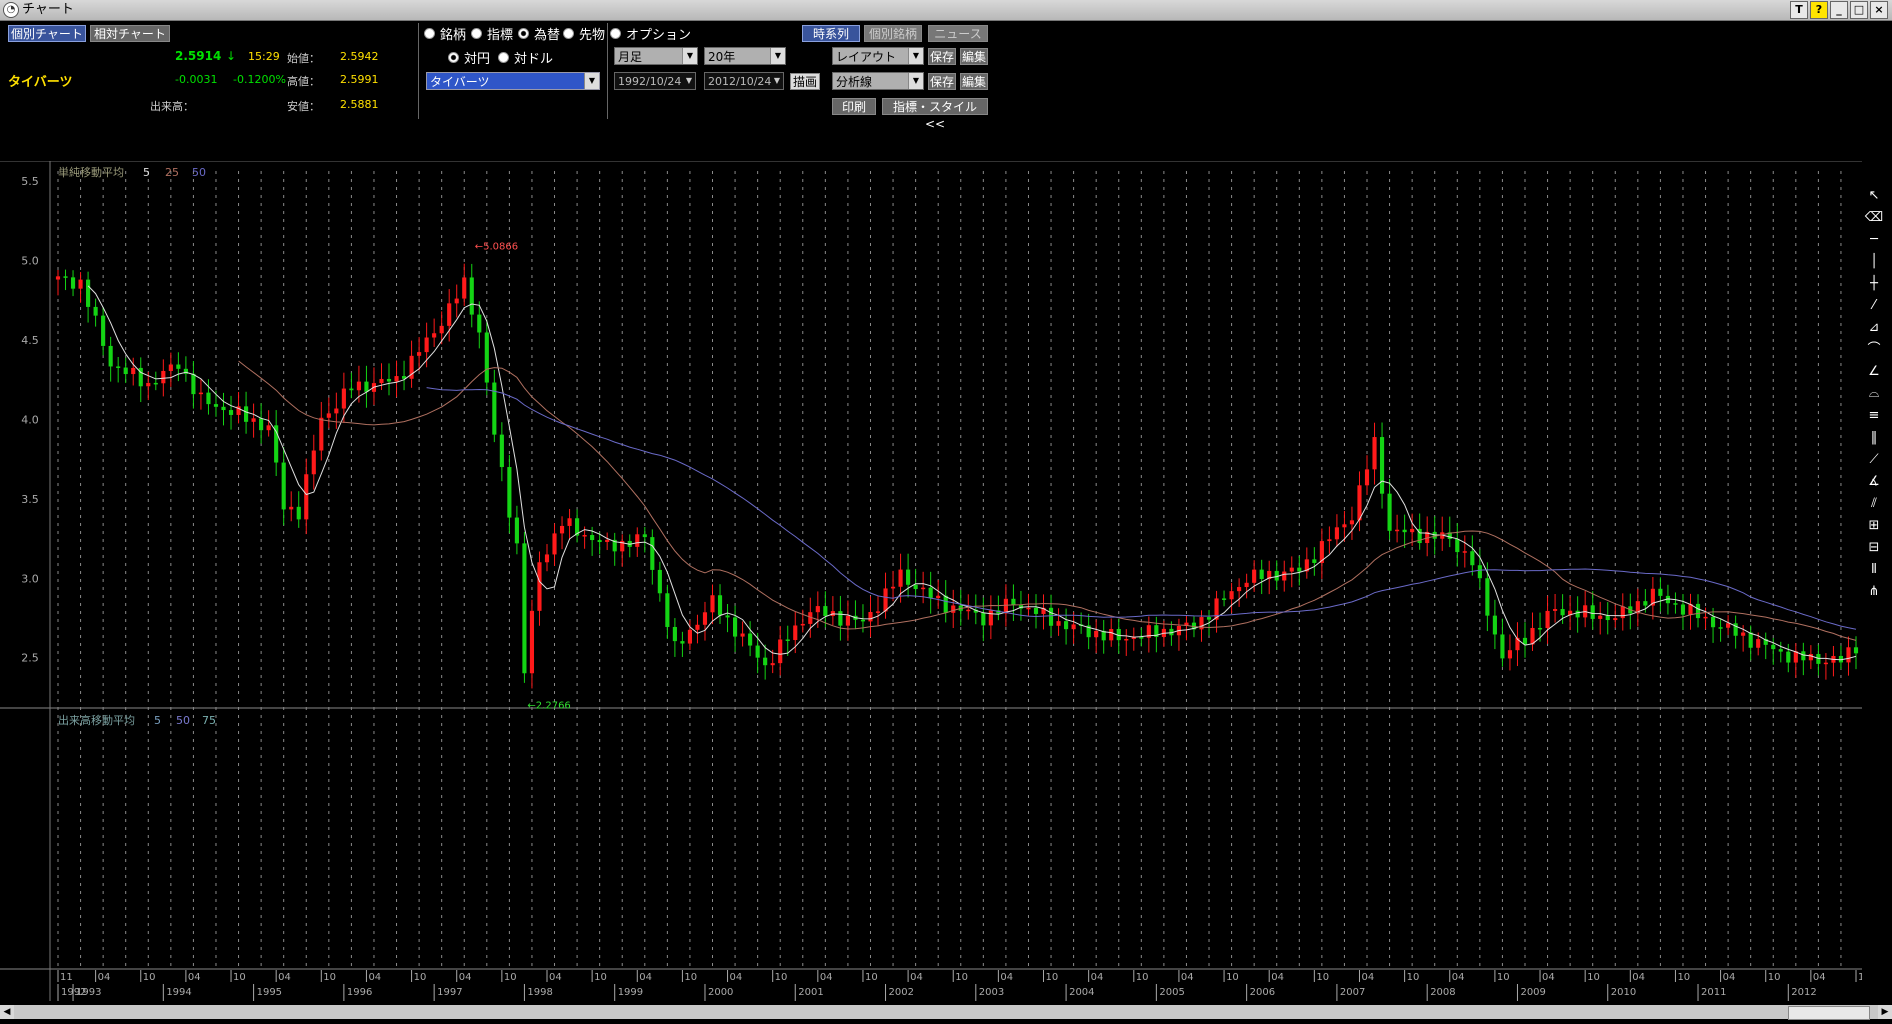  I want to click on pointer-icon: ↖, so click(1874, 196).